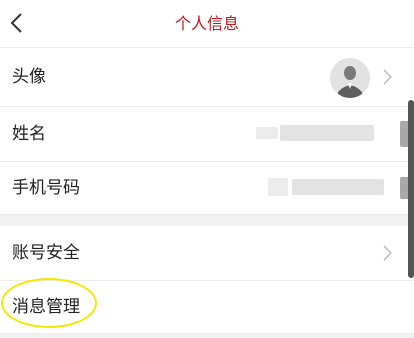  Describe the element at coordinates (29, 77) in the screenshot. I see `avatar-label: 头像` at that location.